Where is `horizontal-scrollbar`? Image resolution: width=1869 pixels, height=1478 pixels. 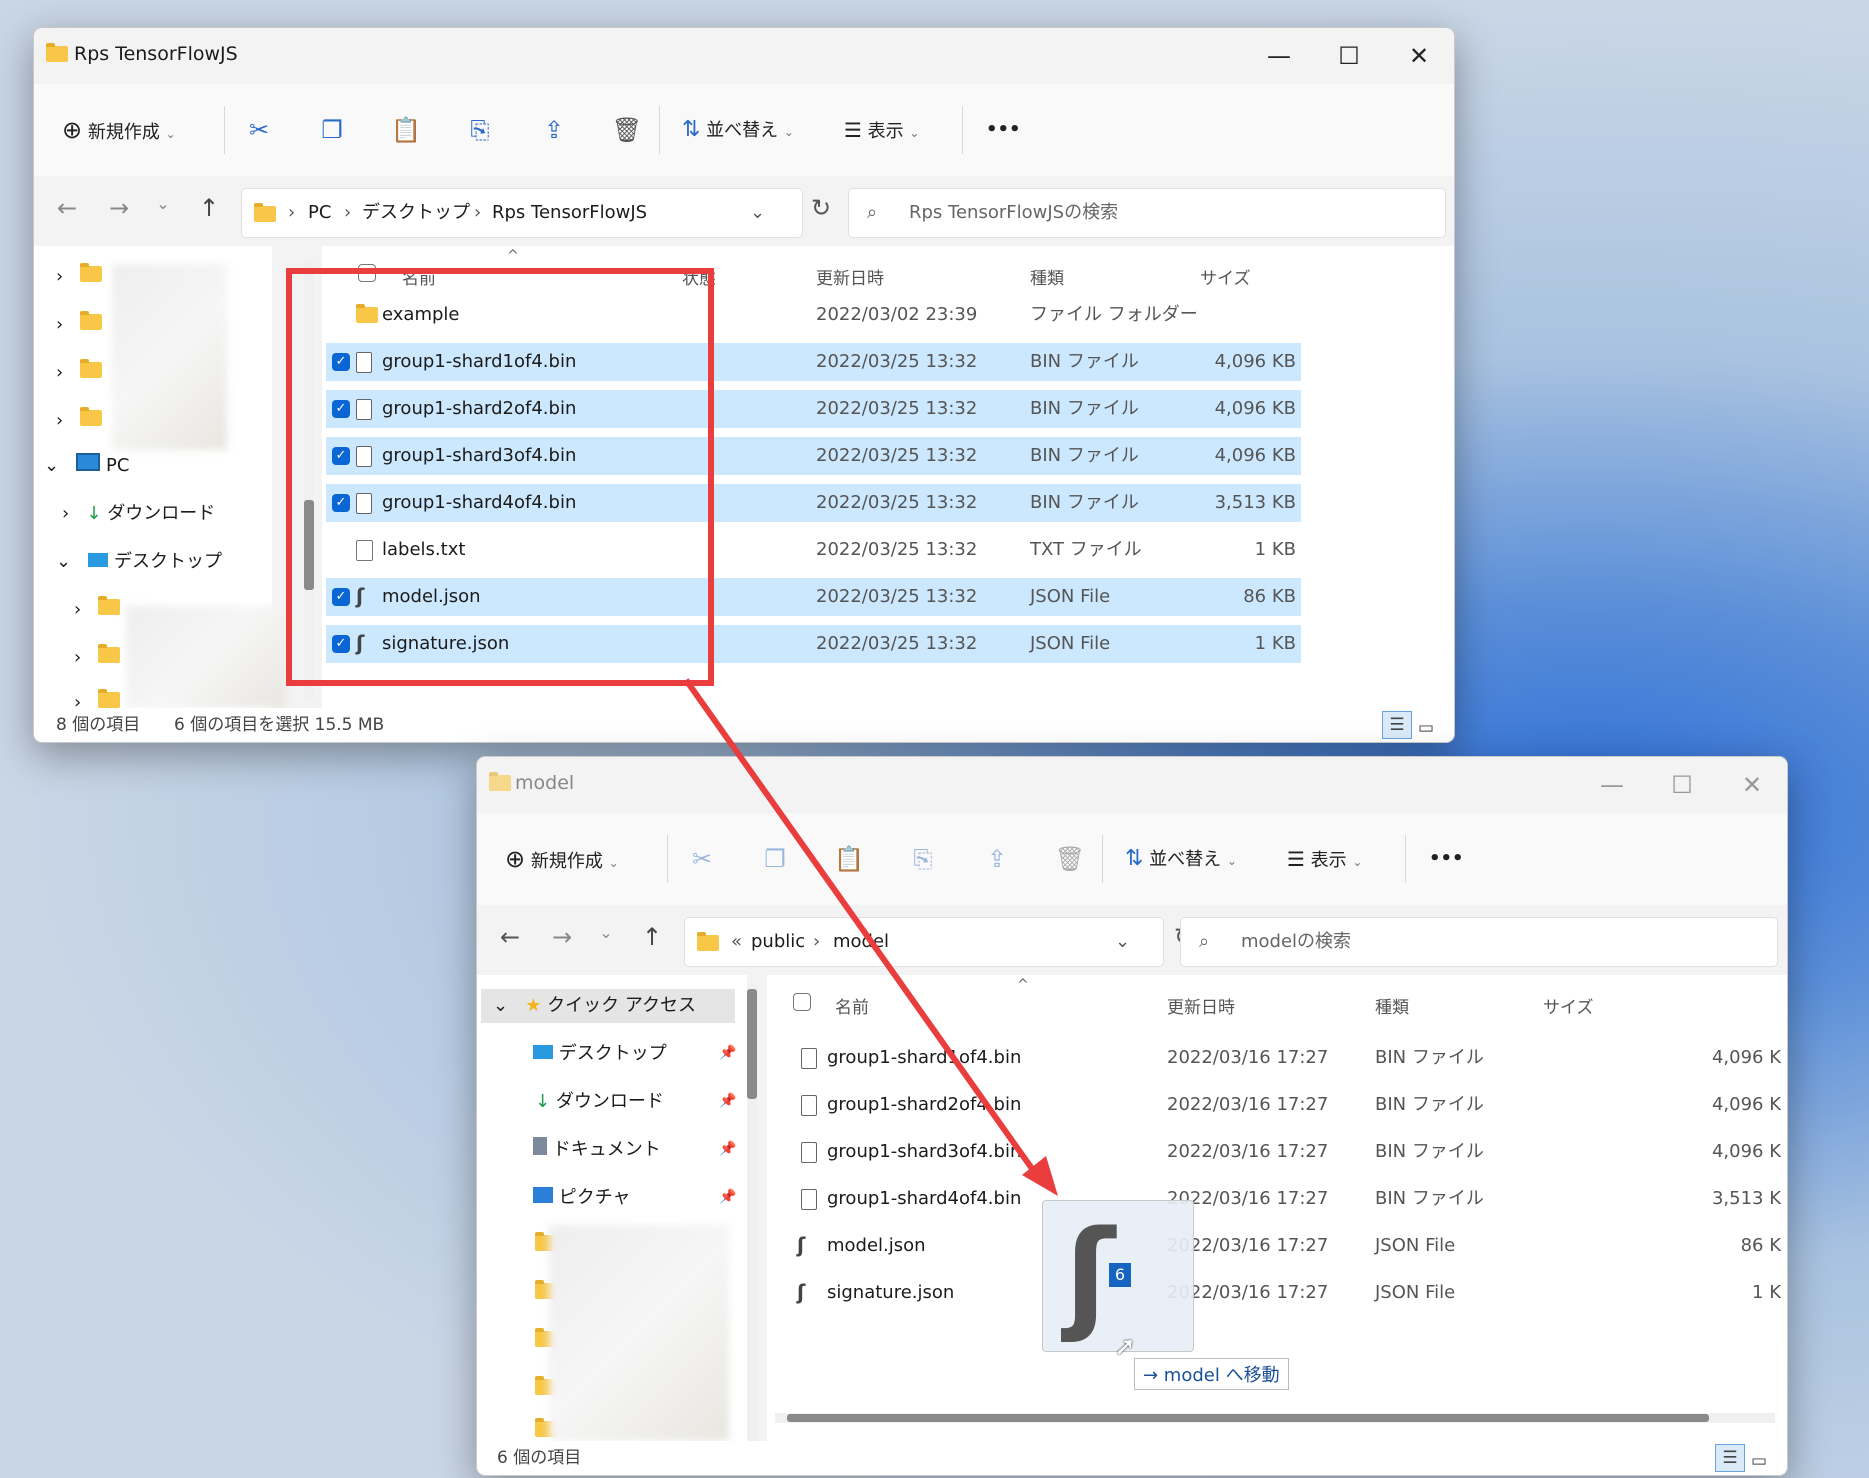 horizontal-scrollbar is located at coordinates (1275, 1418).